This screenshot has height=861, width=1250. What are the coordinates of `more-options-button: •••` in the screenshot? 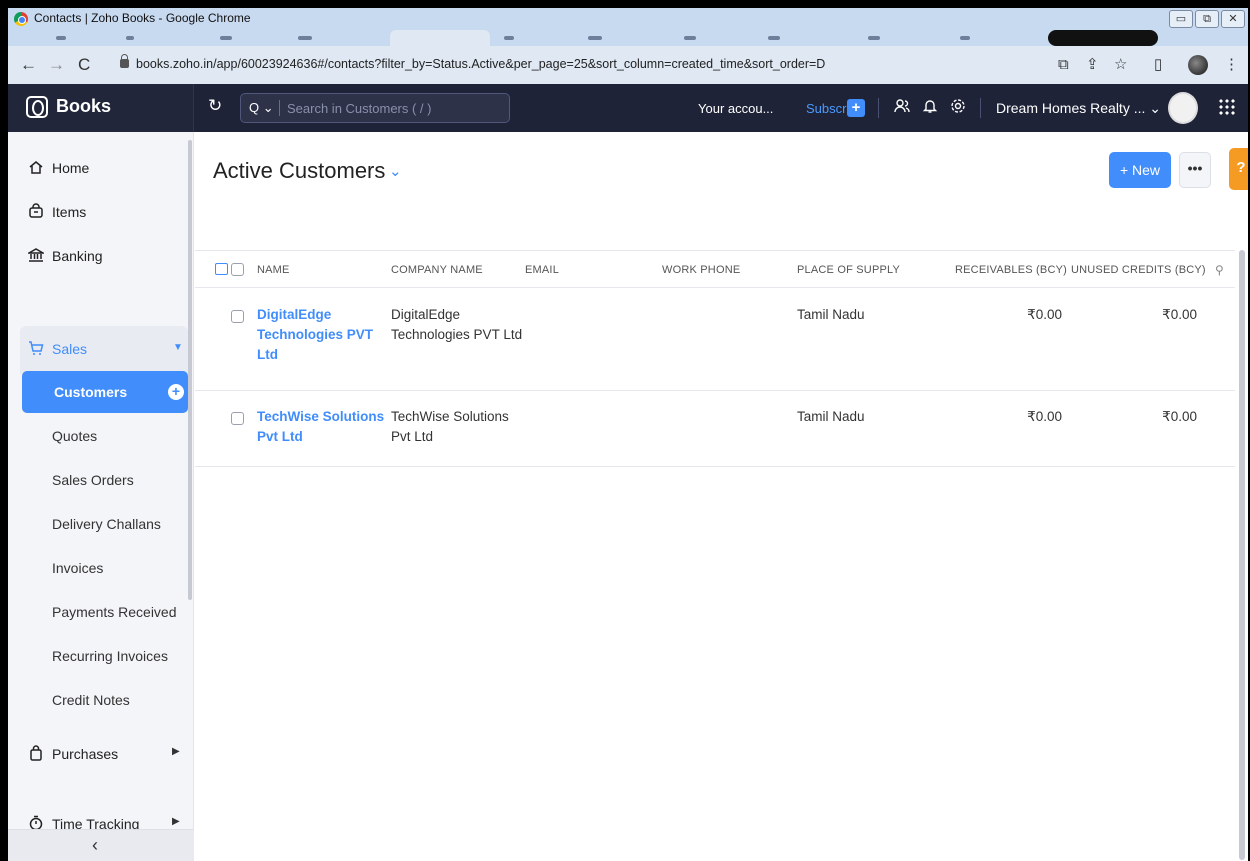 It's located at (1195, 170).